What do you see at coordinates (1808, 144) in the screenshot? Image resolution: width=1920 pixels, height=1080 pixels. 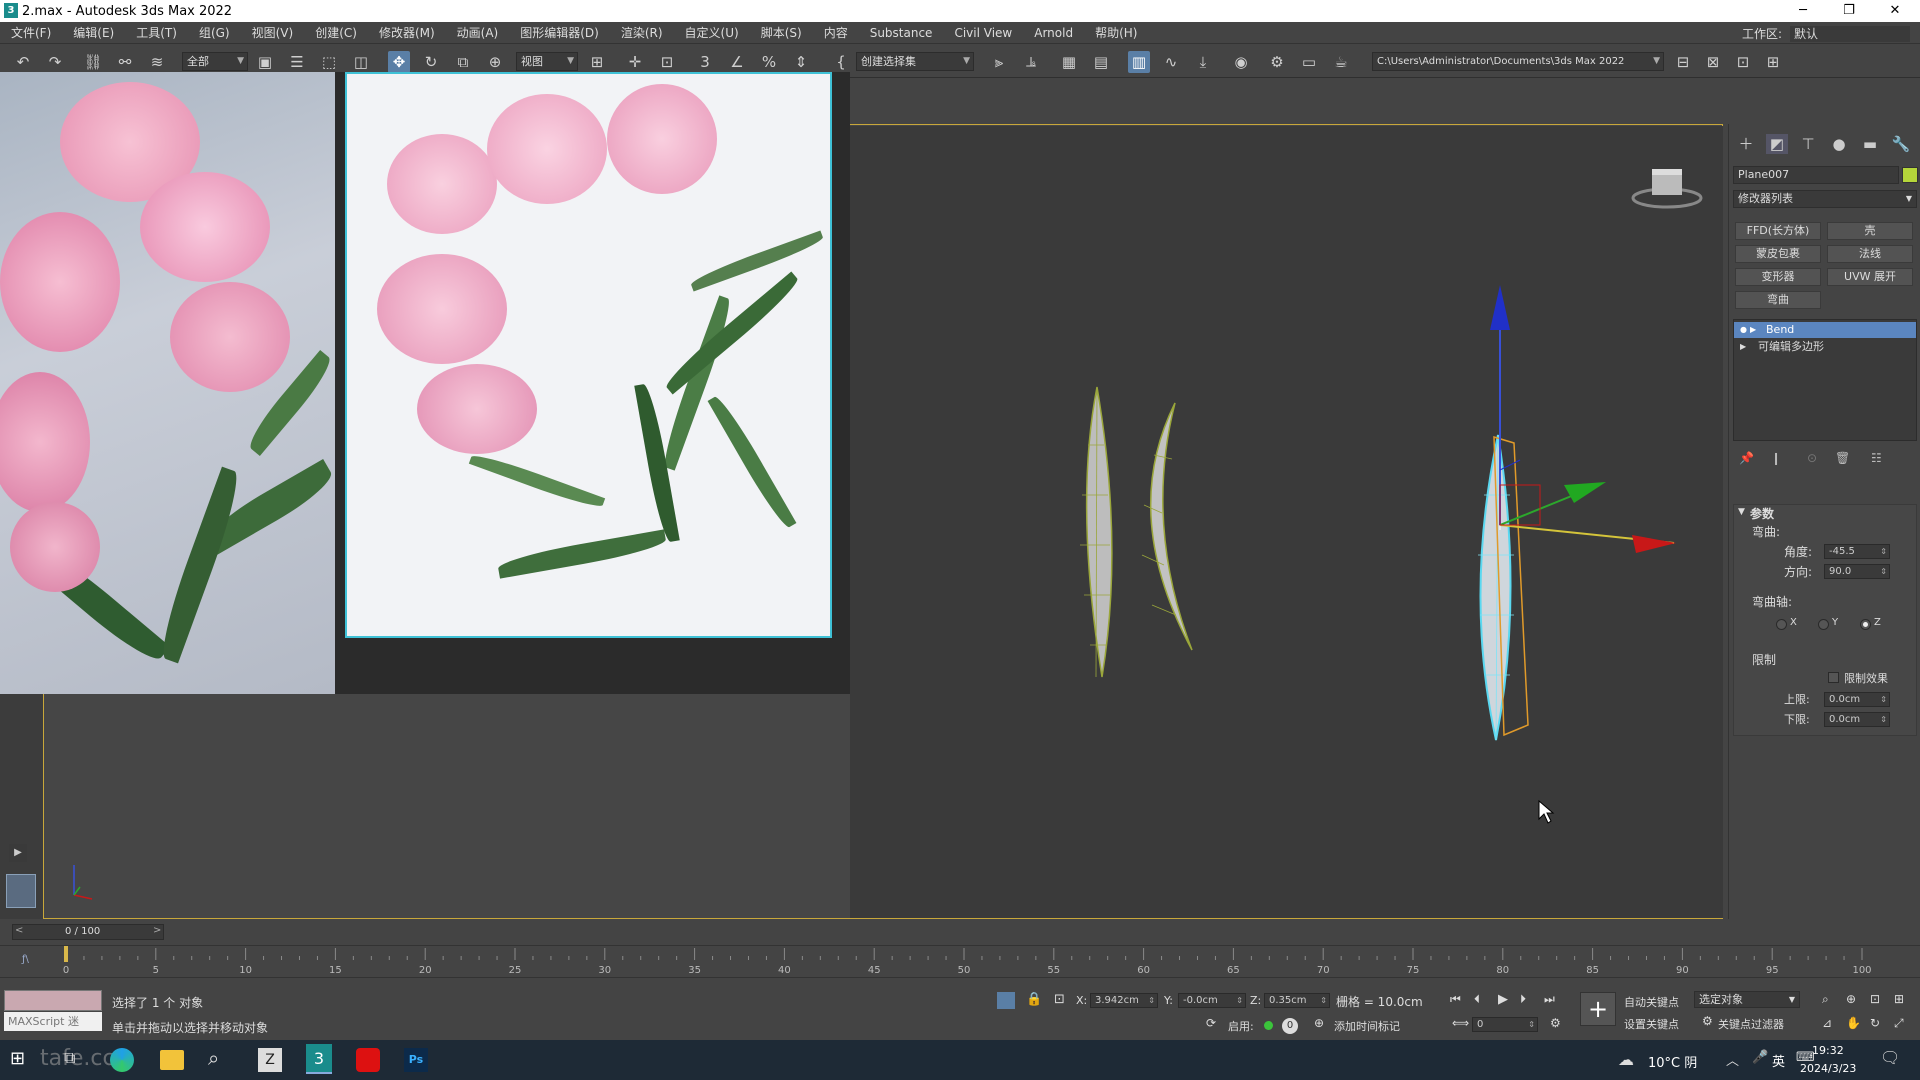 I see `hierarchy-tab-icon: ⊤` at bounding box center [1808, 144].